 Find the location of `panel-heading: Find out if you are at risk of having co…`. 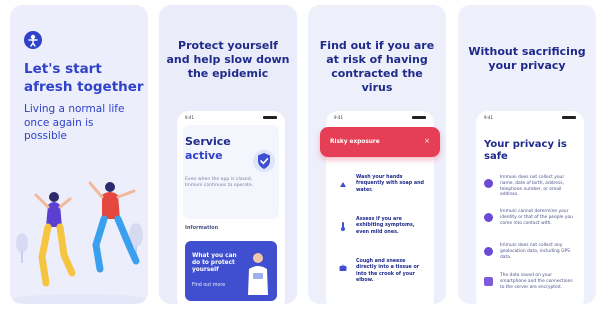

panel-heading: Find out if you are at risk of having co… is located at coordinates (377, 66).